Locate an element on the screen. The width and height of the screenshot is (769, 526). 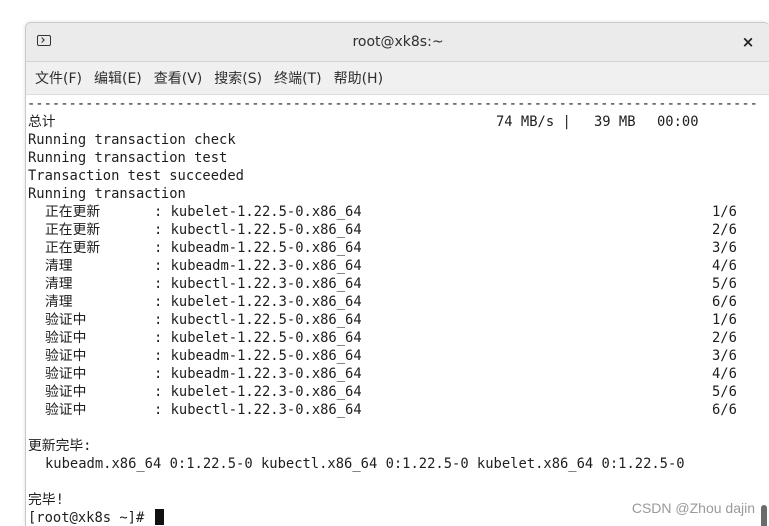
message-line: Running transaction is located at coordinates (107, 194).